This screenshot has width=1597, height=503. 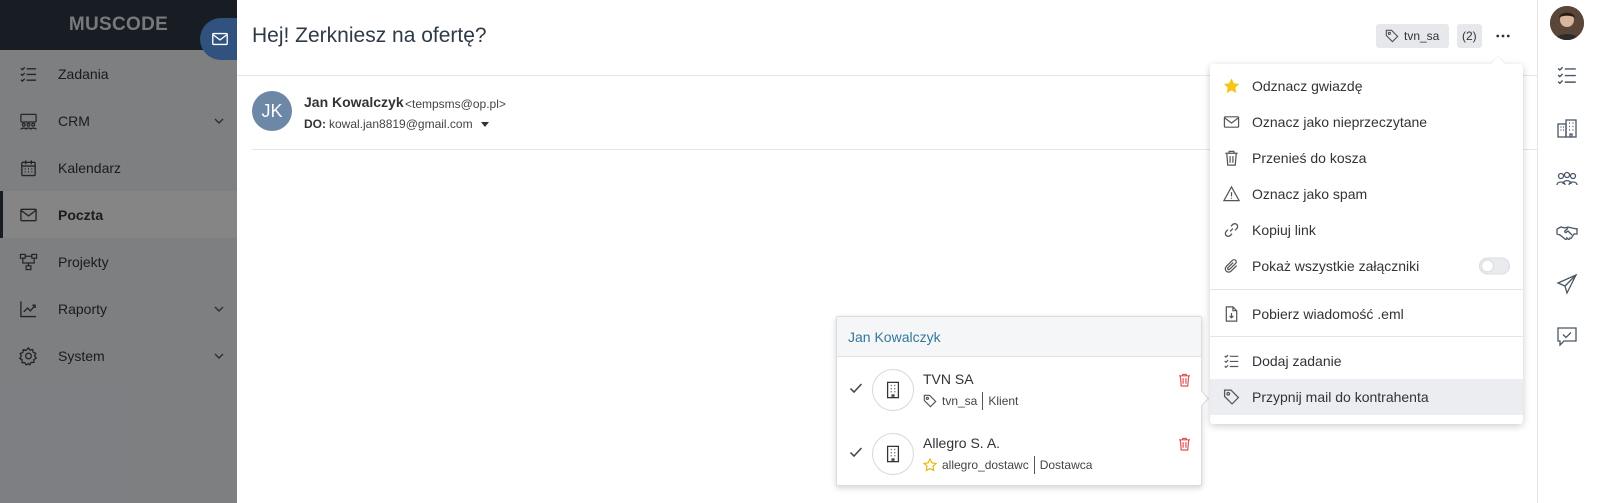 I want to click on sender-email: <tempsms@op.pl>, so click(x=455, y=104).